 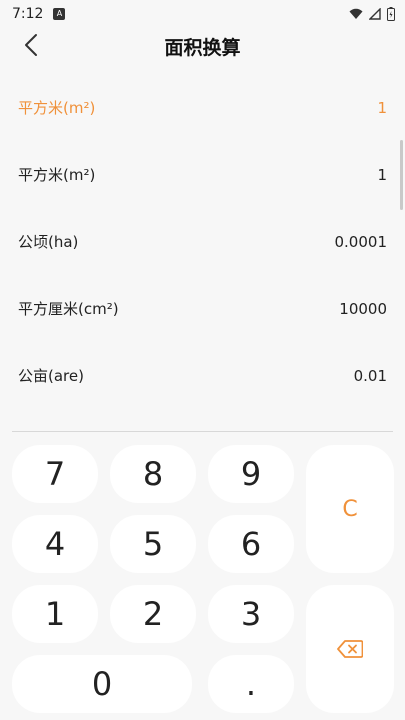 I want to click on backspace-button, so click(x=350, y=649).